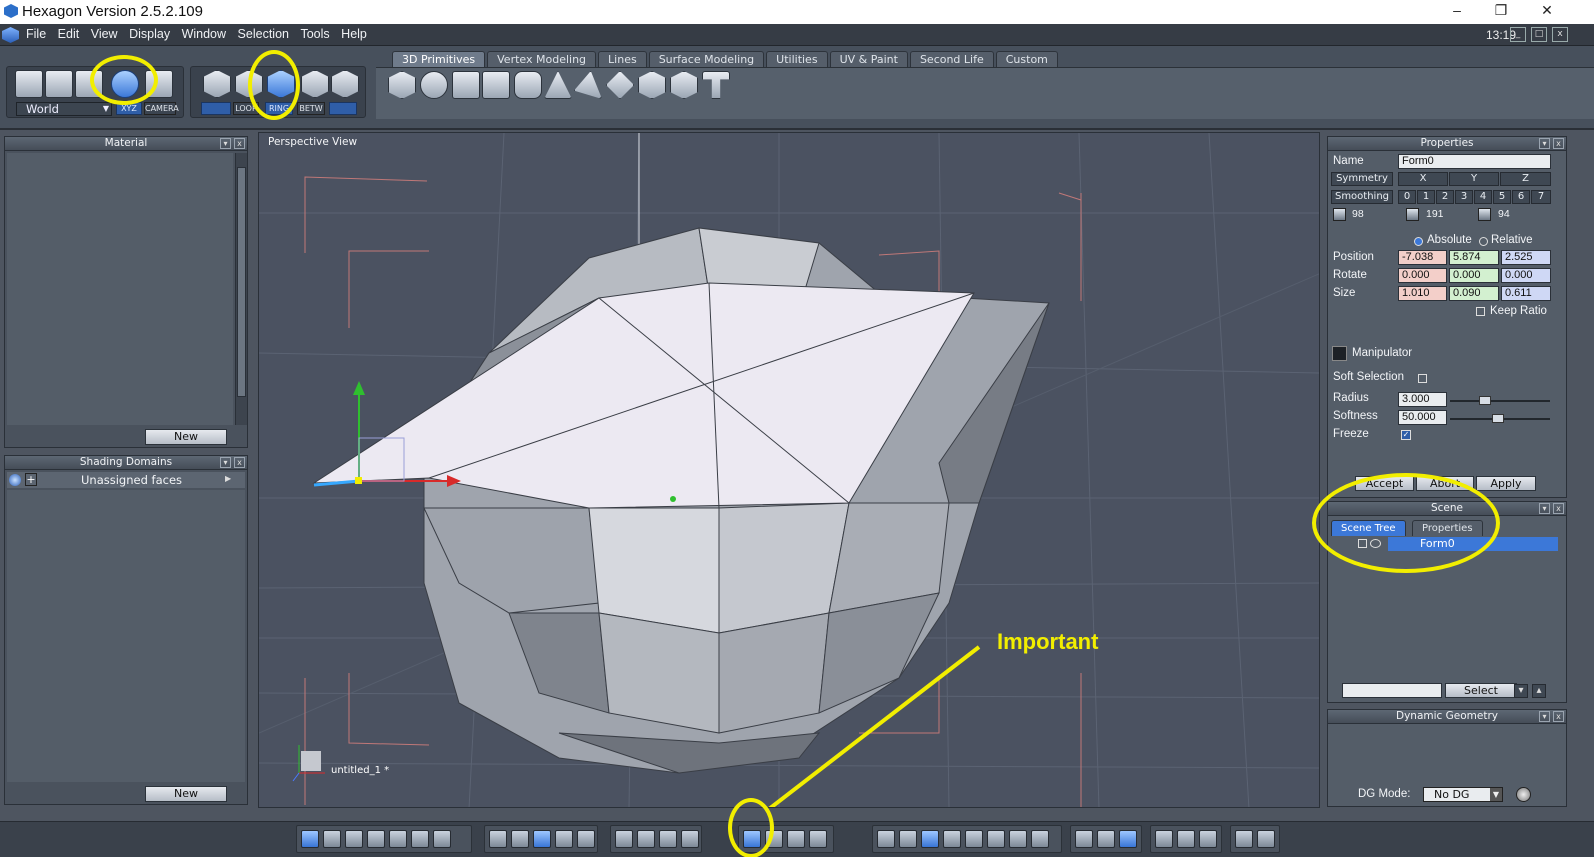  What do you see at coordinates (1339, 353) in the screenshot?
I see `manipulator-icon` at bounding box center [1339, 353].